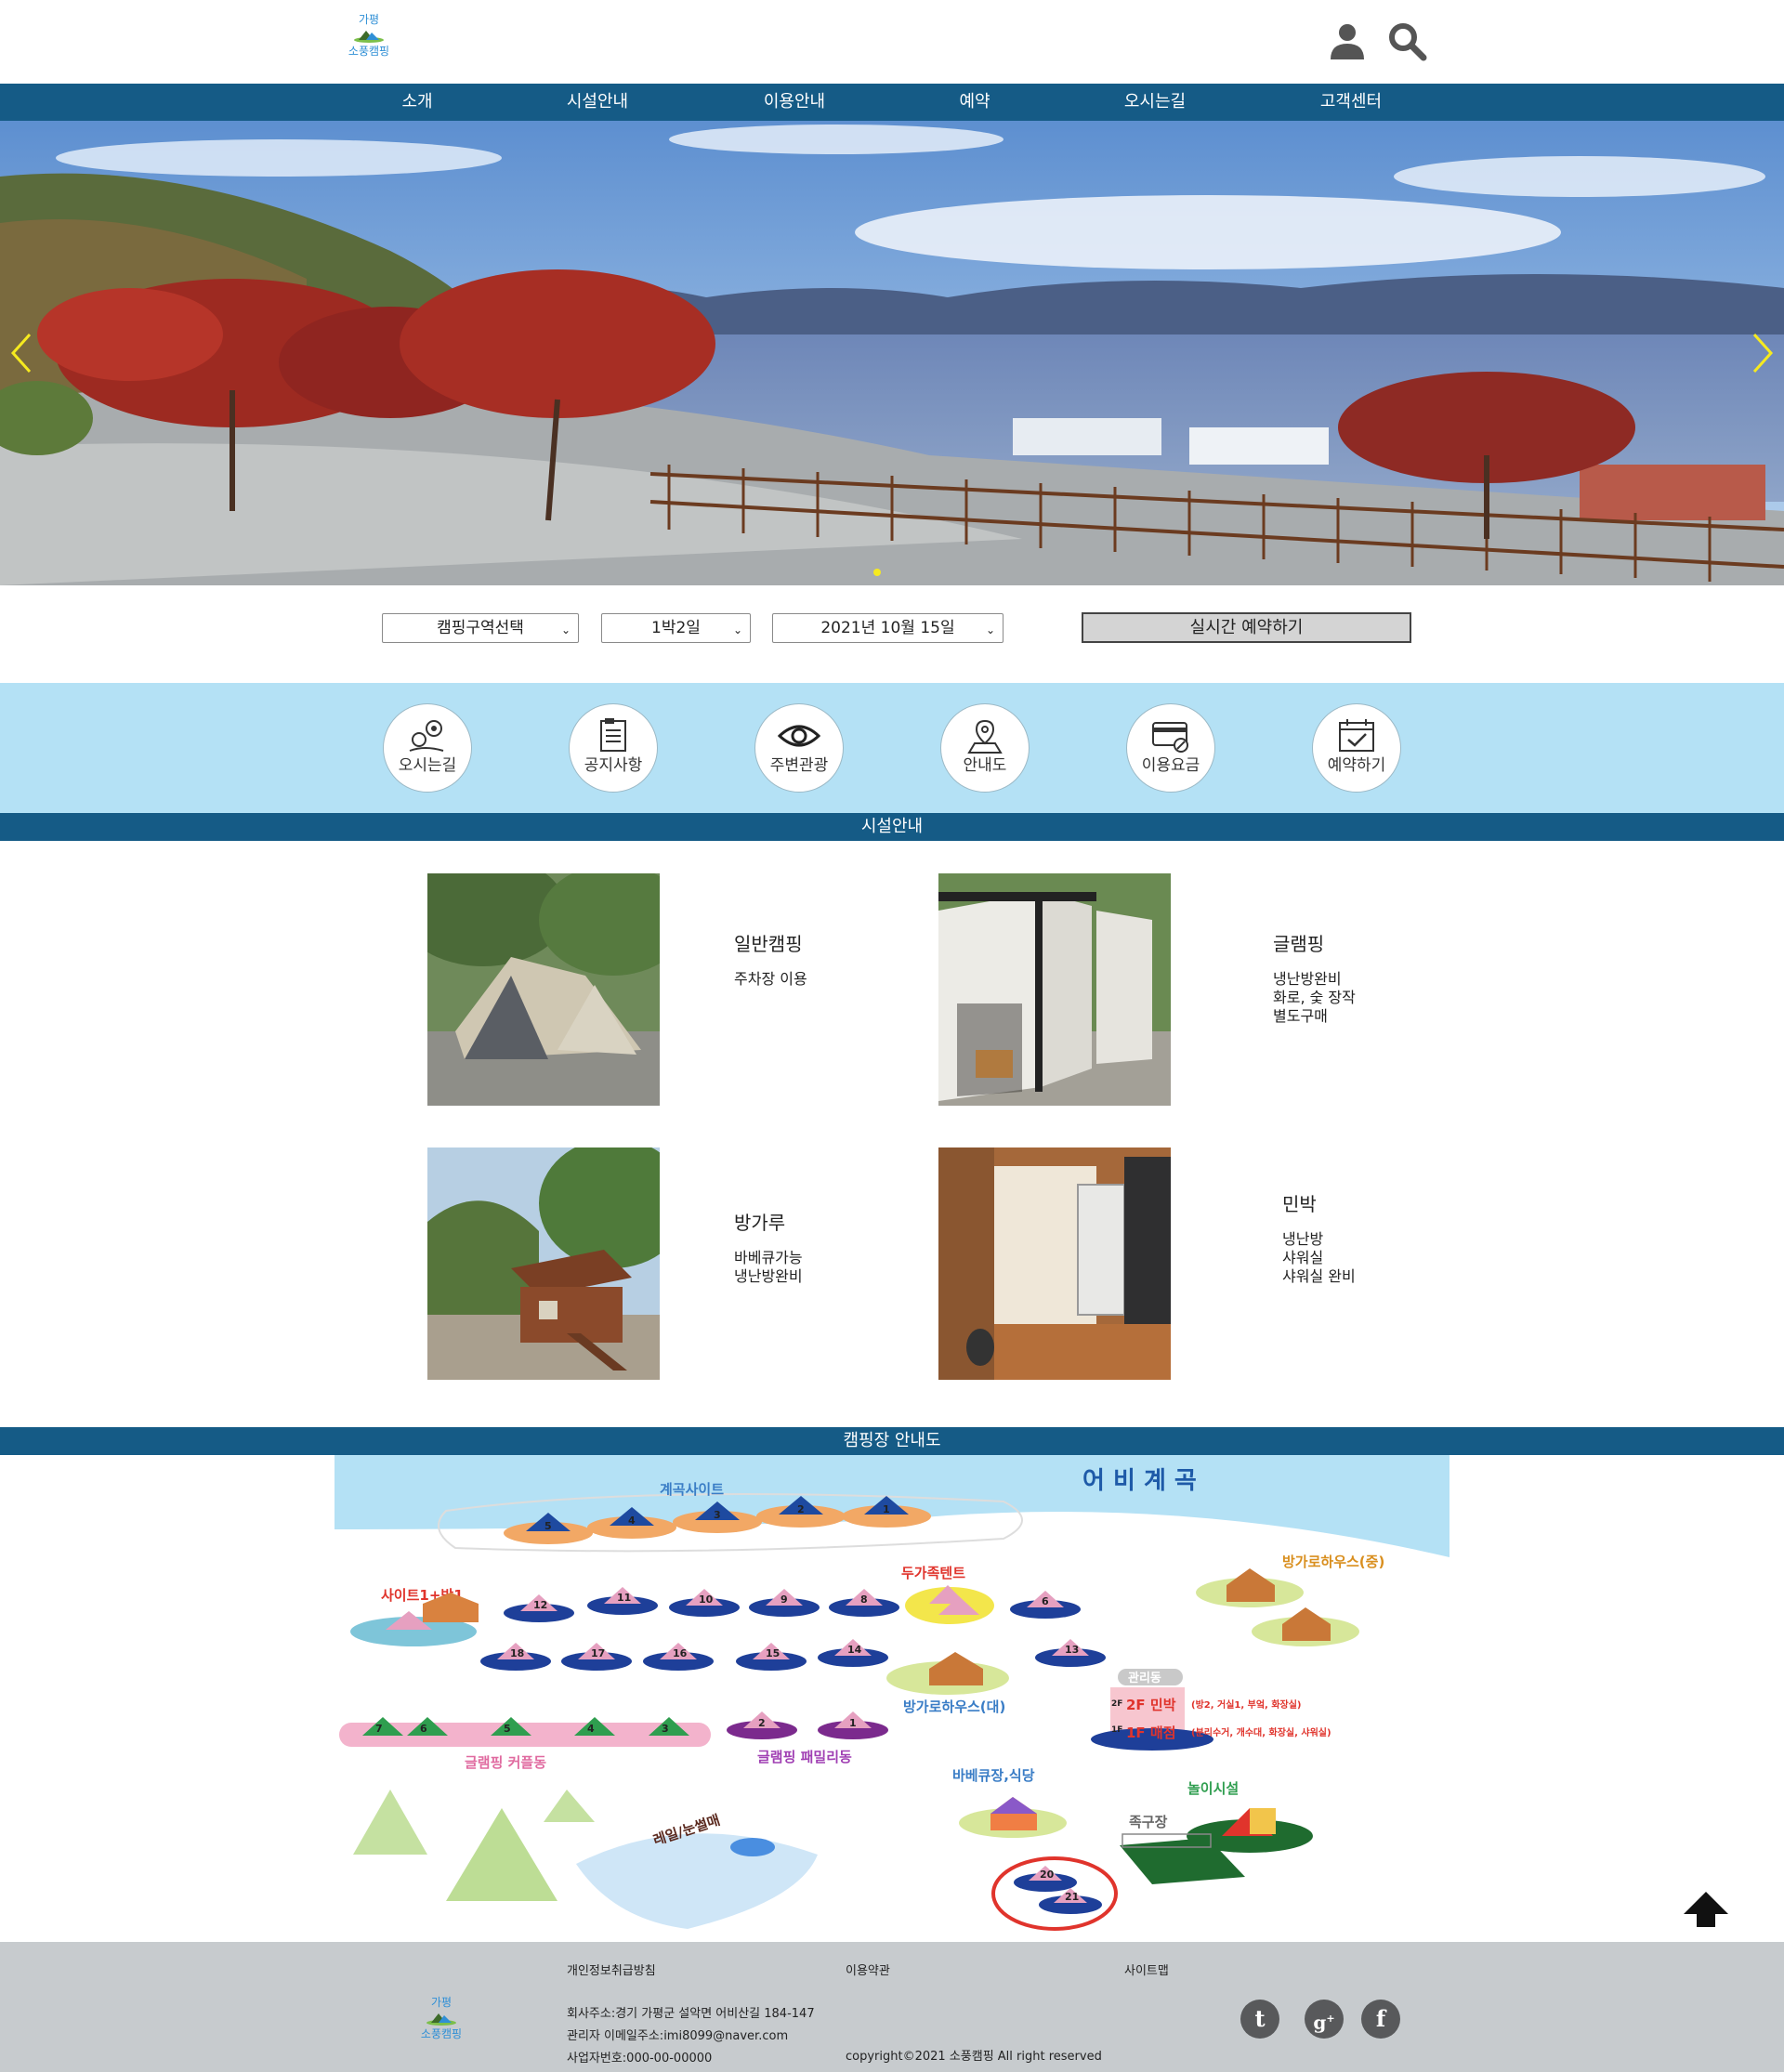 The width and height of the screenshot is (1784, 2072). Describe the element at coordinates (1356, 735) in the screenshot. I see `calendar-check-icon` at that location.